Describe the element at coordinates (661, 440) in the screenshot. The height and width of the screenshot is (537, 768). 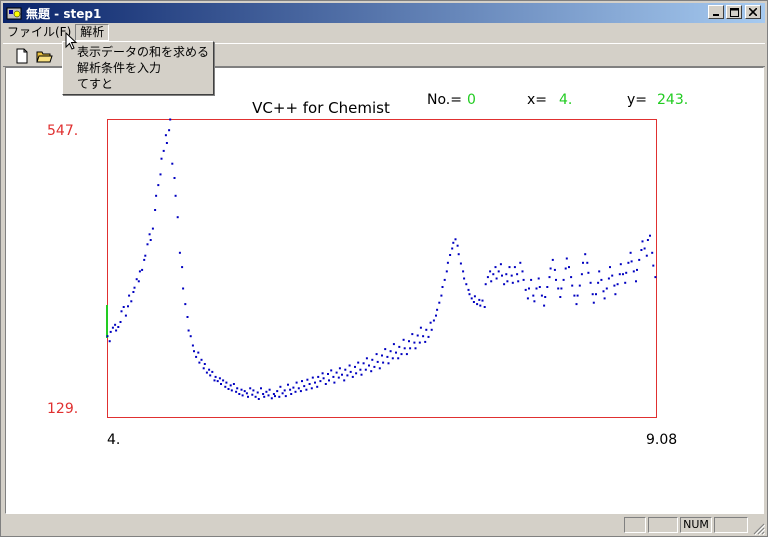
I see `x-max-label: 9.08` at that location.